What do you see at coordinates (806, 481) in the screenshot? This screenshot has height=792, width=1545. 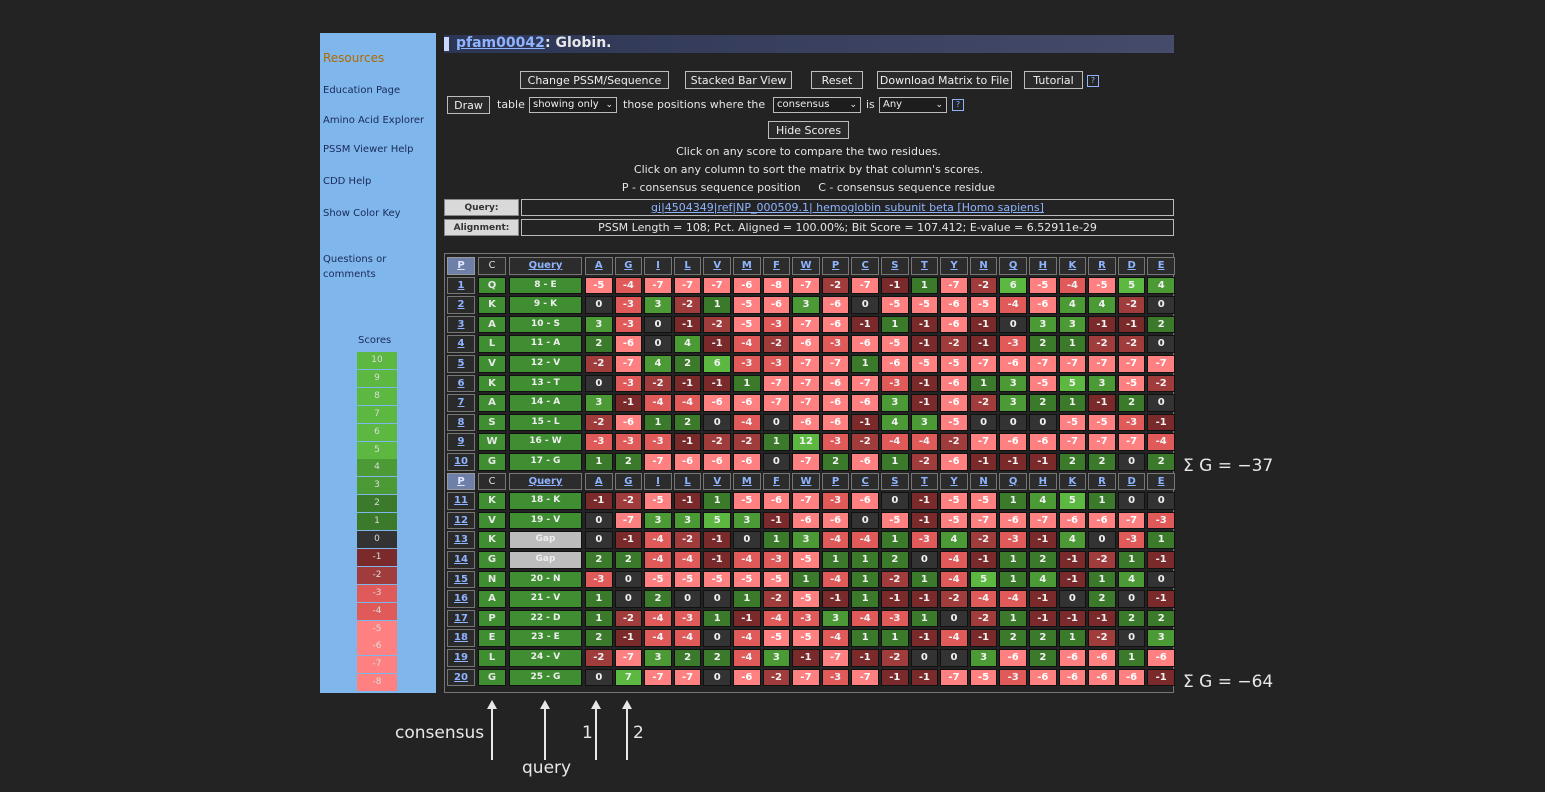 I see `column-header-w: W` at bounding box center [806, 481].